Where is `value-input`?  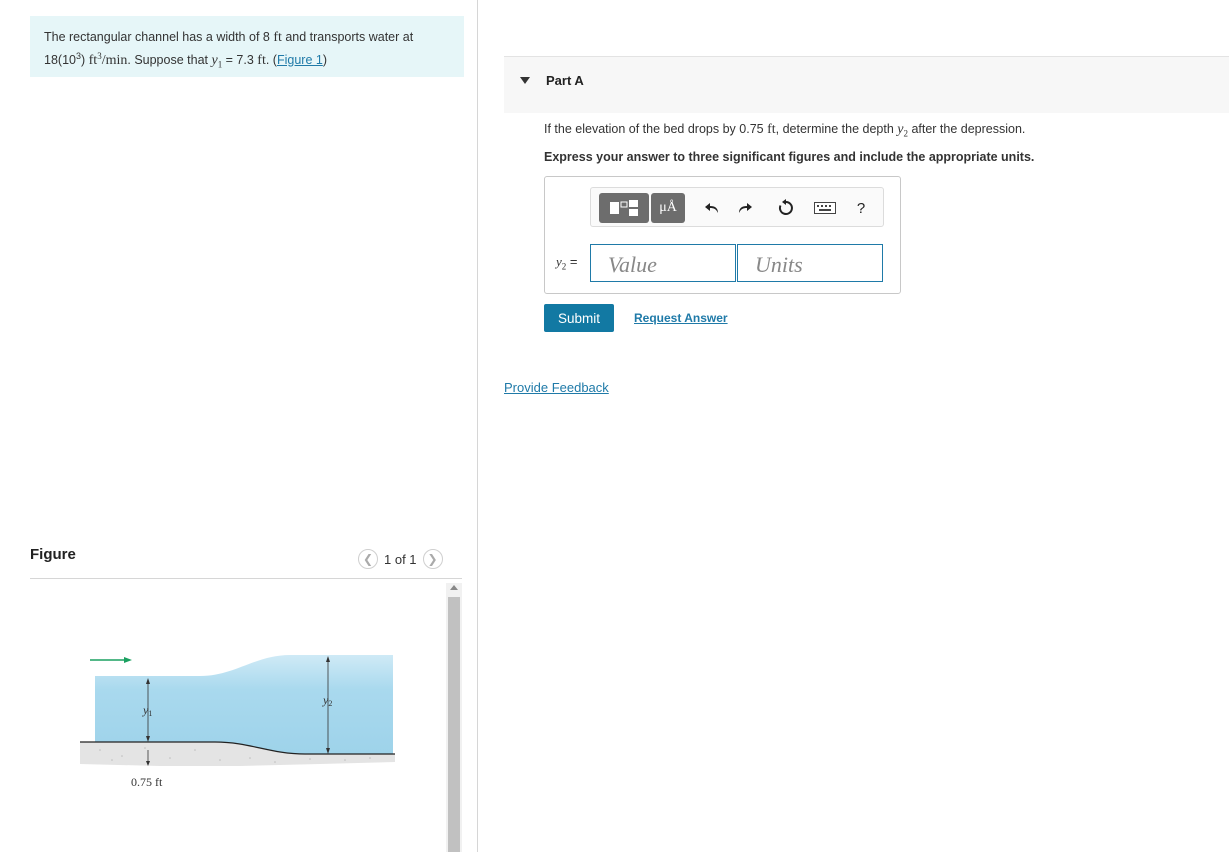
value-input is located at coordinates (663, 263).